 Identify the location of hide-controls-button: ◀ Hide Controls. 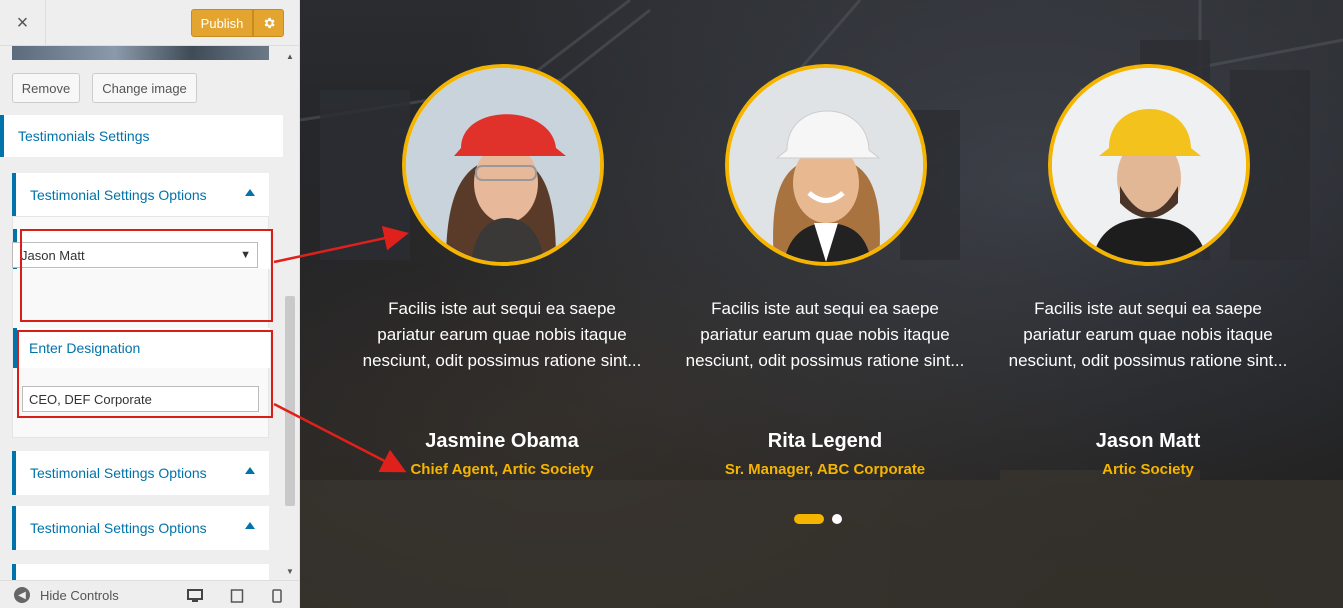
(66, 595).